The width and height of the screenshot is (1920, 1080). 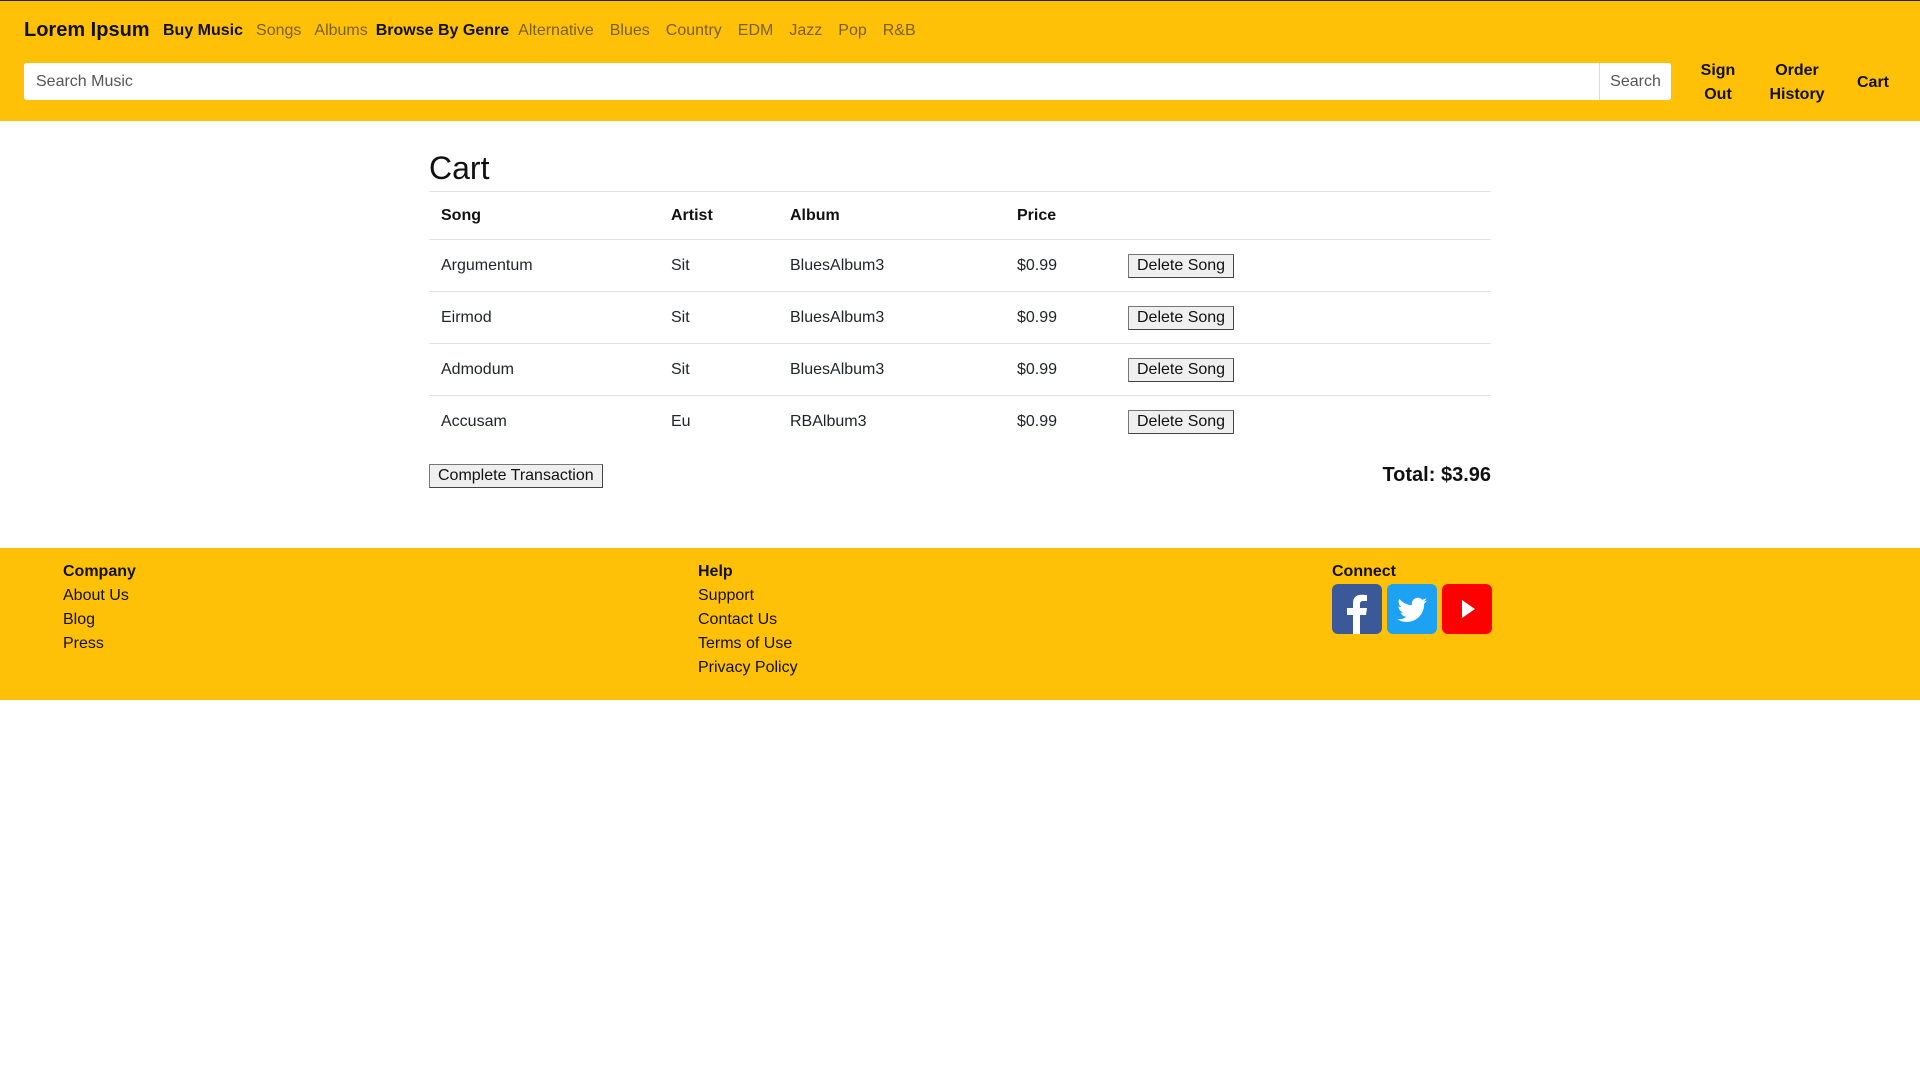 I want to click on order-history-link: Order History, so click(x=1797, y=83).